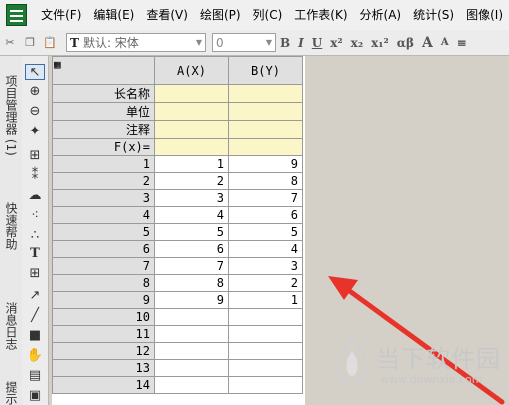 Image resolution: width=509 pixels, height=405 pixels. What do you see at coordinates (103, 300) in the screenshot?
I see `row-header: 9` at bounding box center [103, 300].